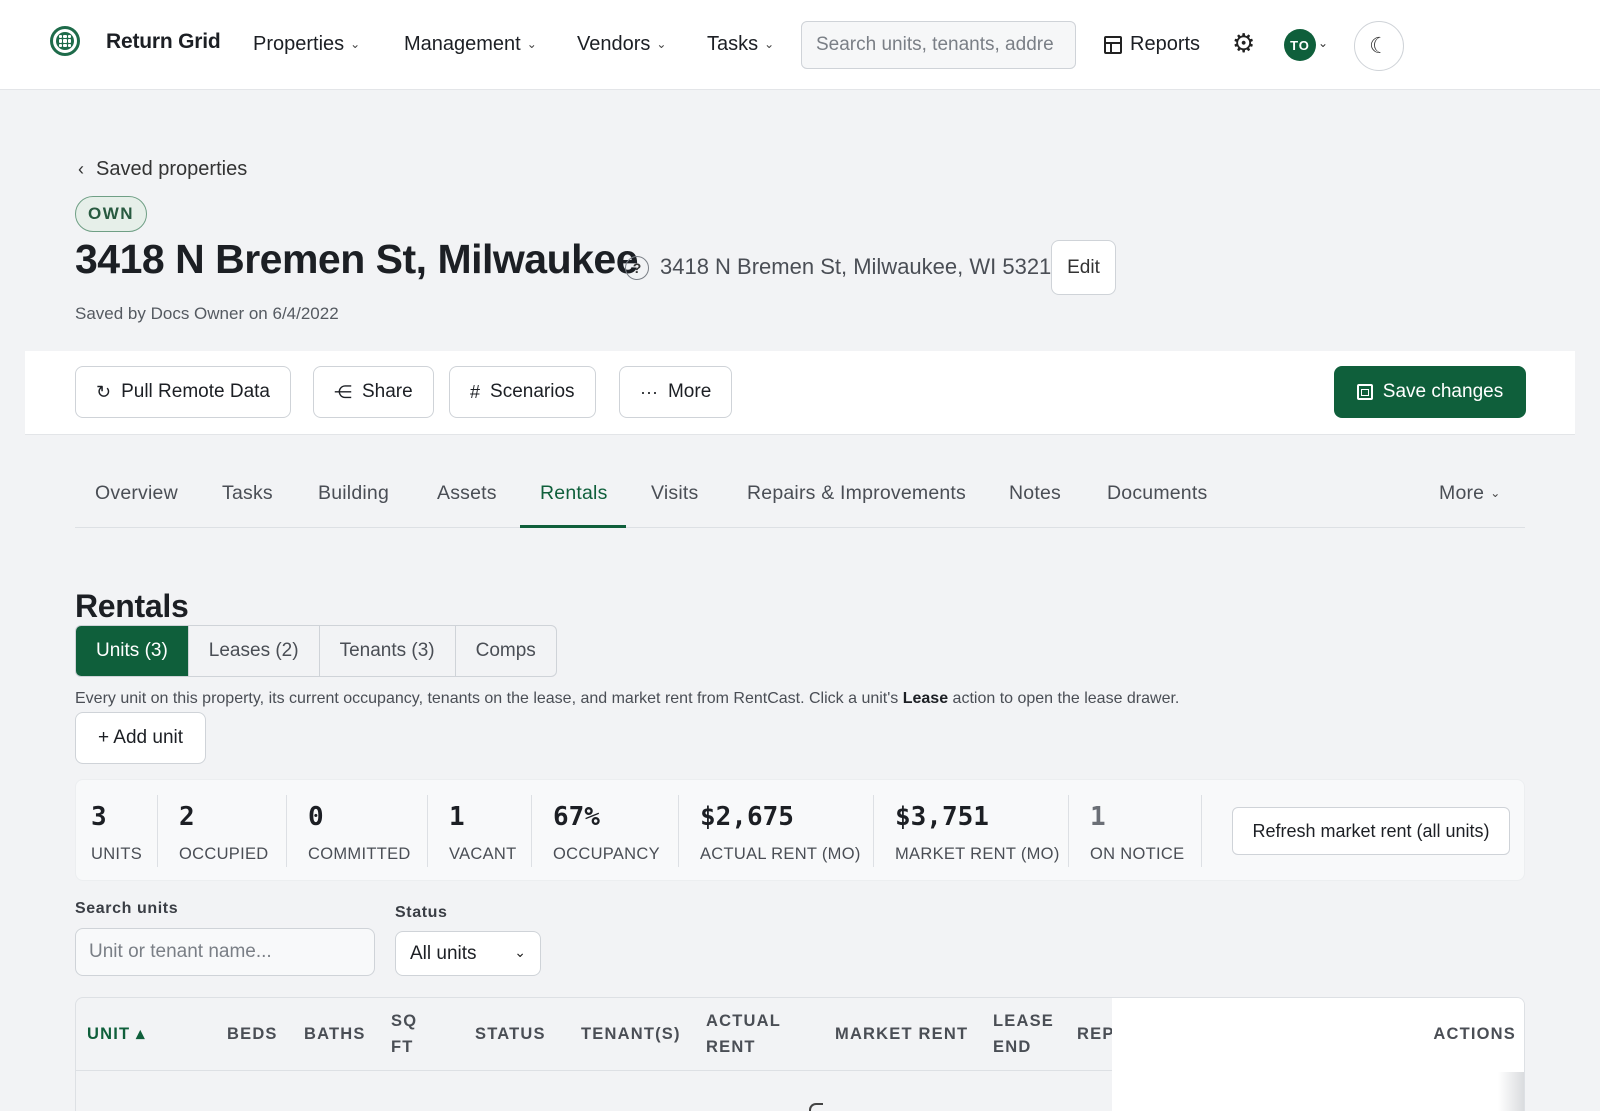 Image resolution: width=1600 pixels, height=1111 pixels. What do you see at coordinates (925, 698) in the screenshot?
I see `description-bold: Lease` at bounding box center [925, 698].